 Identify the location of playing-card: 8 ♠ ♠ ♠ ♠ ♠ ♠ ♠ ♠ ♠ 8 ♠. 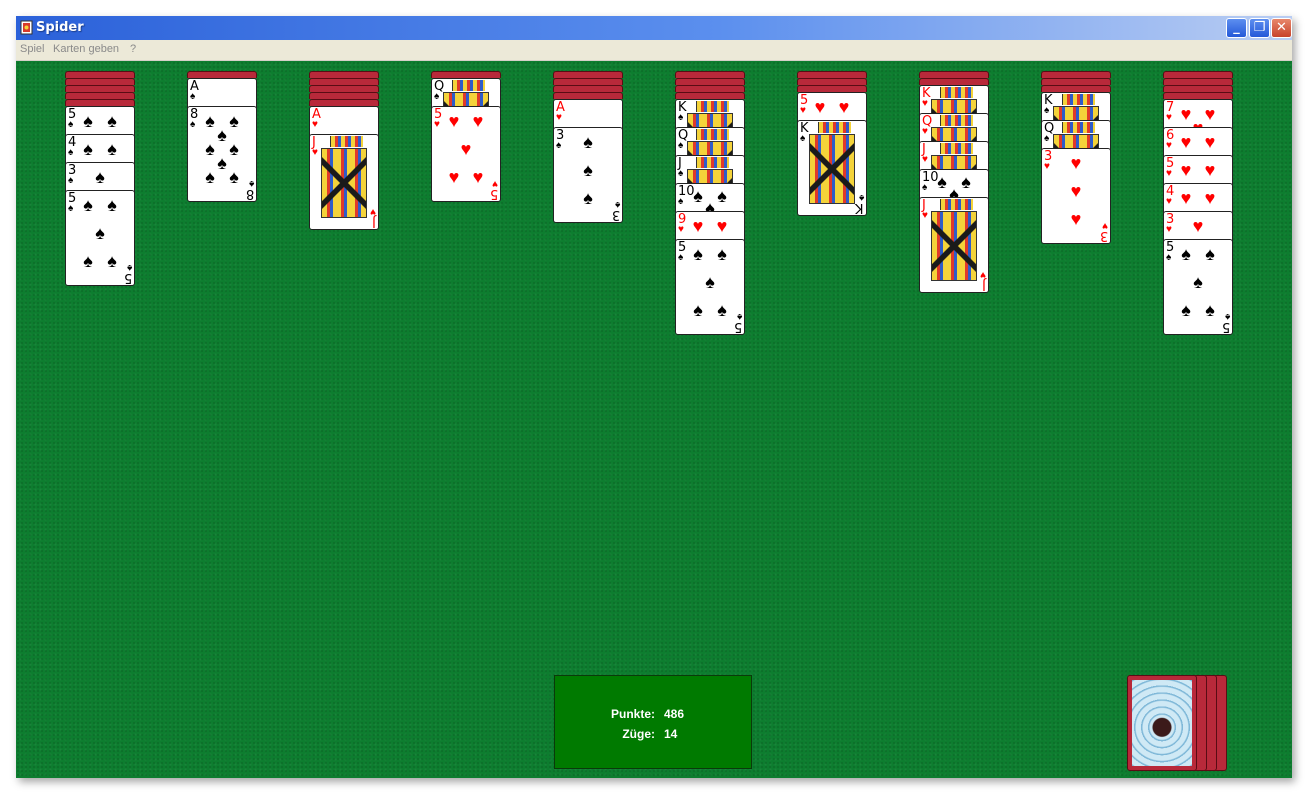
(222, 154).